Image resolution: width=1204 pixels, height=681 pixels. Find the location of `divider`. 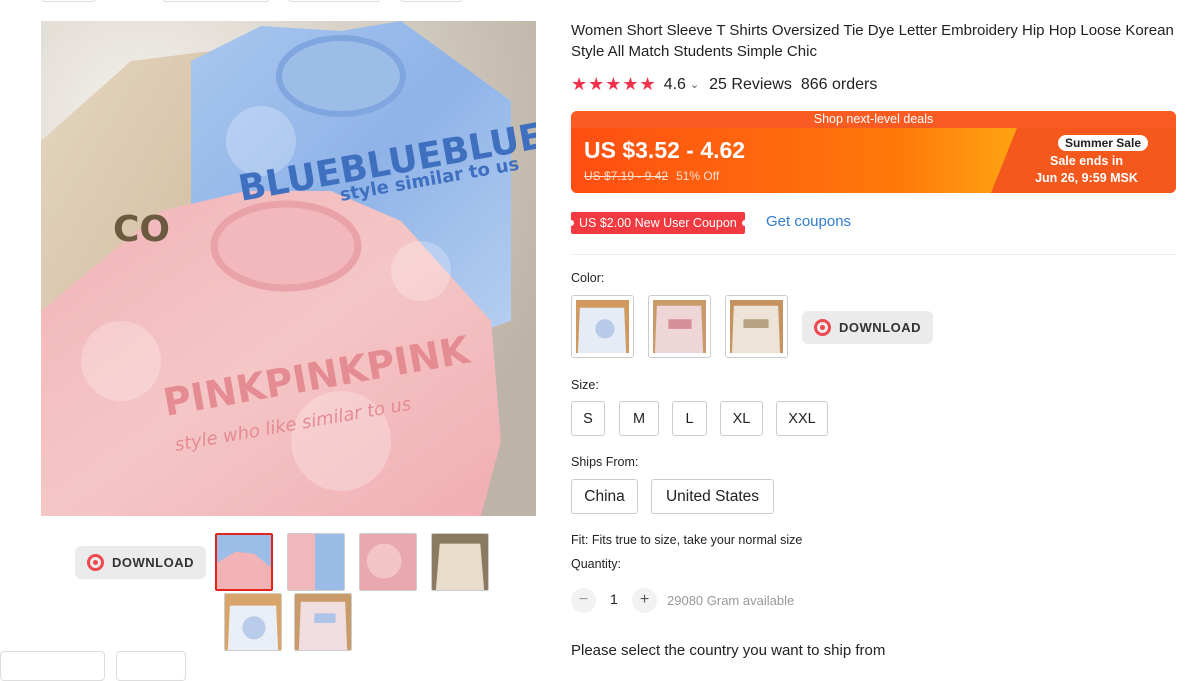

divider is located at coordinates (873, 254).